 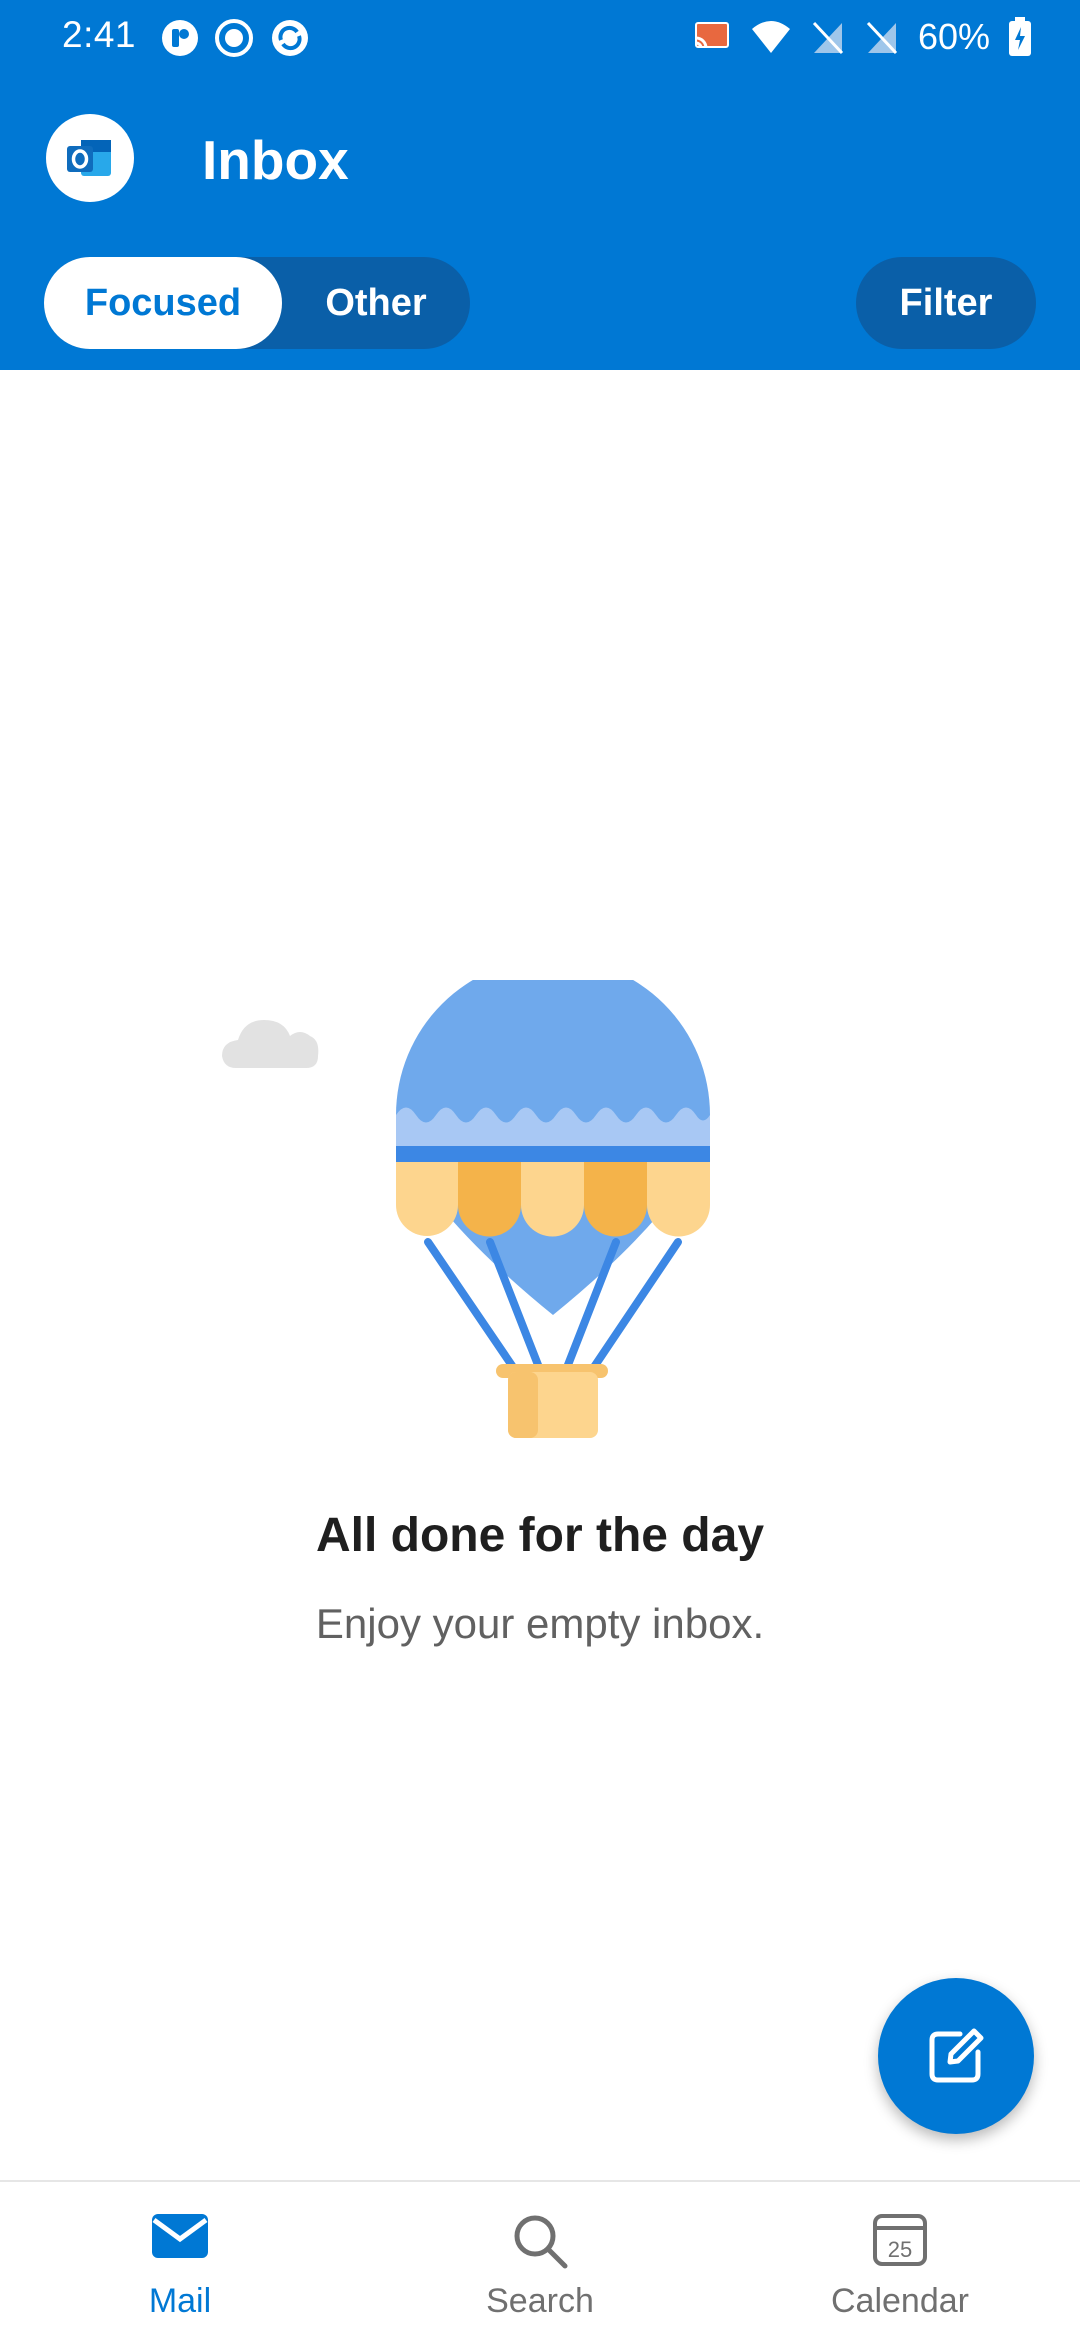 I want to click on status-time: 2:41, so click(x=99, y=34).